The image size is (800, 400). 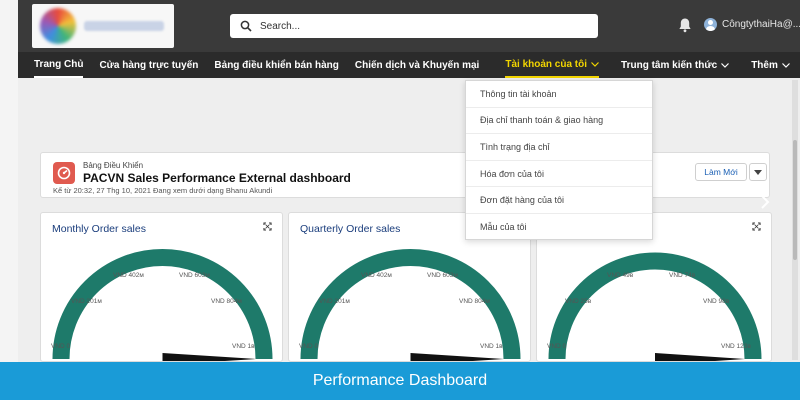 I want to click on nav-item-more: Thêm, so click(x=770, y=65).